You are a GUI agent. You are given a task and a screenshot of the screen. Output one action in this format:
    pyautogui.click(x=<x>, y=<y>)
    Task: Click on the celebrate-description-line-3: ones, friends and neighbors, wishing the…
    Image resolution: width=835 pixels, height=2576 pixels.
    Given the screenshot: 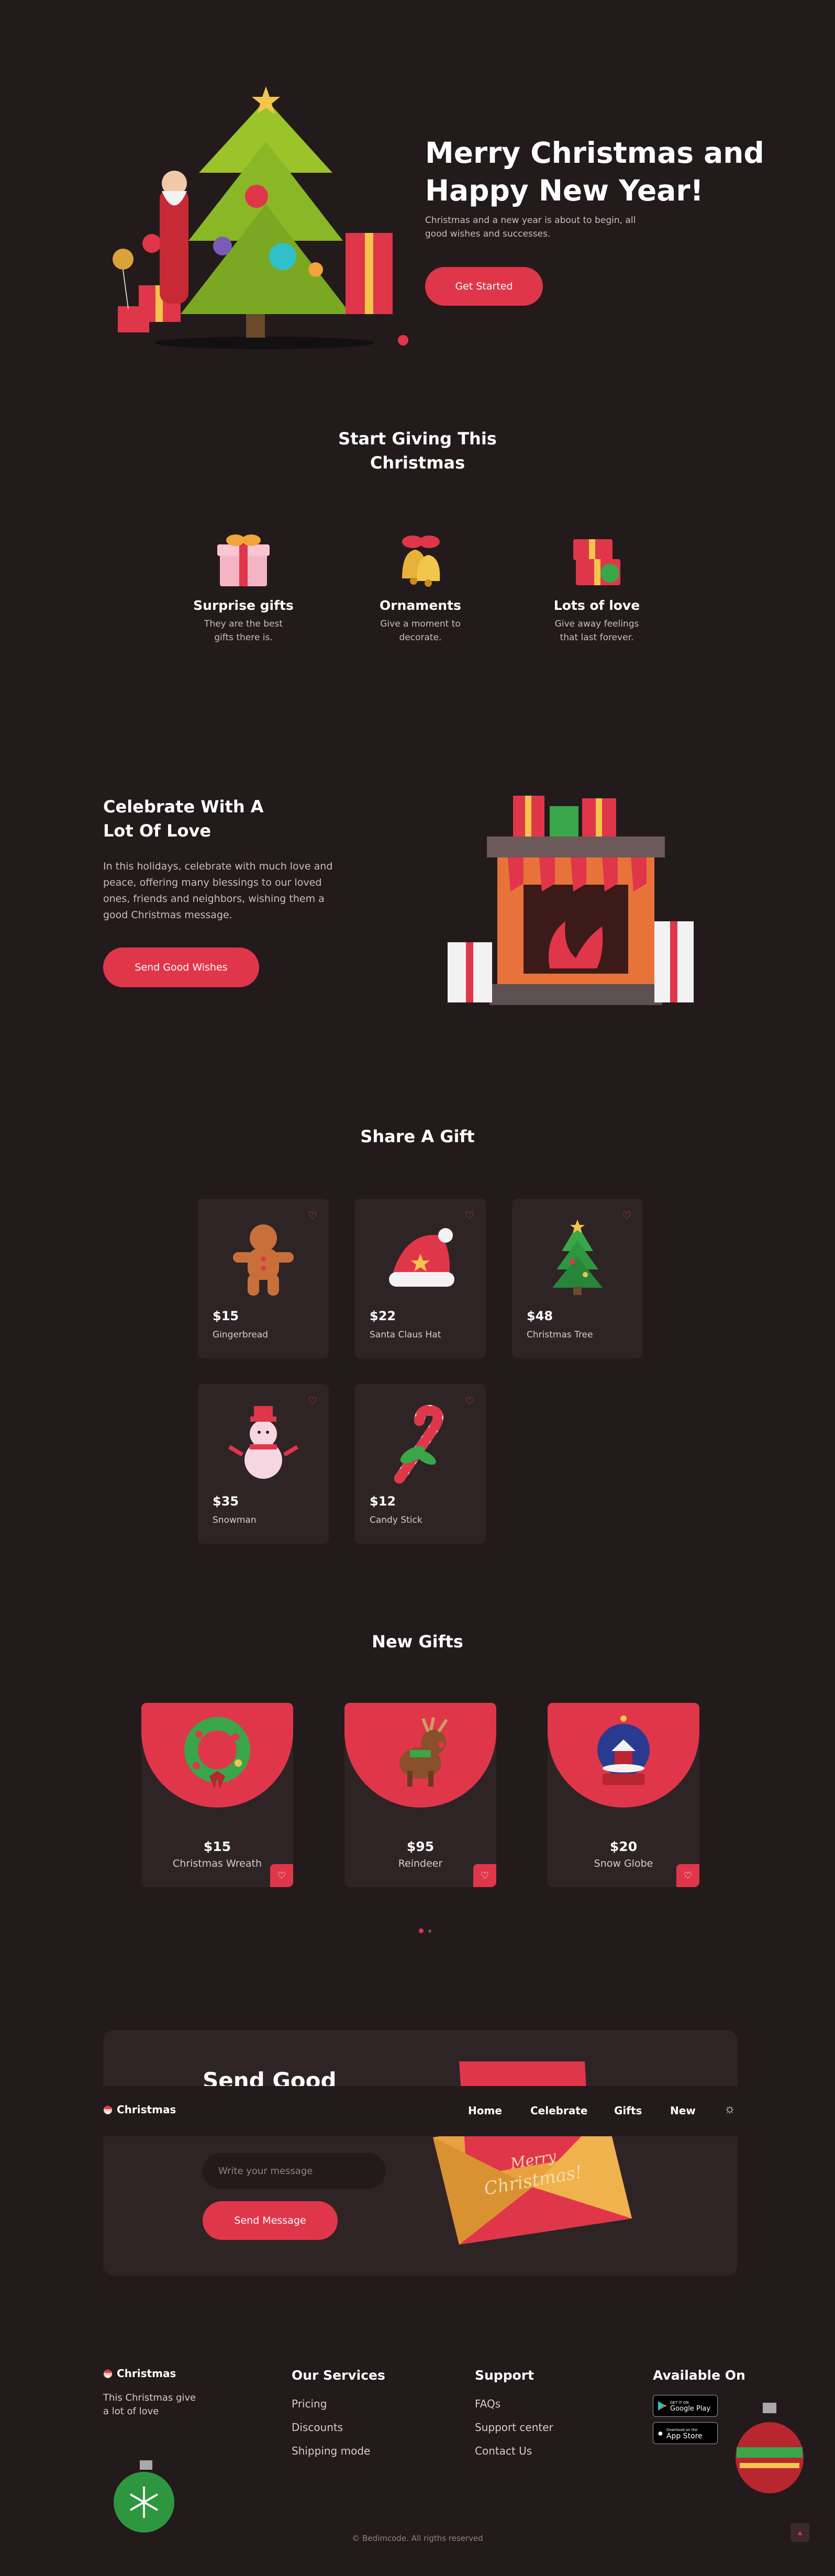 What is the action you would take?
    pyautogui.click(x=214, y=899)
    